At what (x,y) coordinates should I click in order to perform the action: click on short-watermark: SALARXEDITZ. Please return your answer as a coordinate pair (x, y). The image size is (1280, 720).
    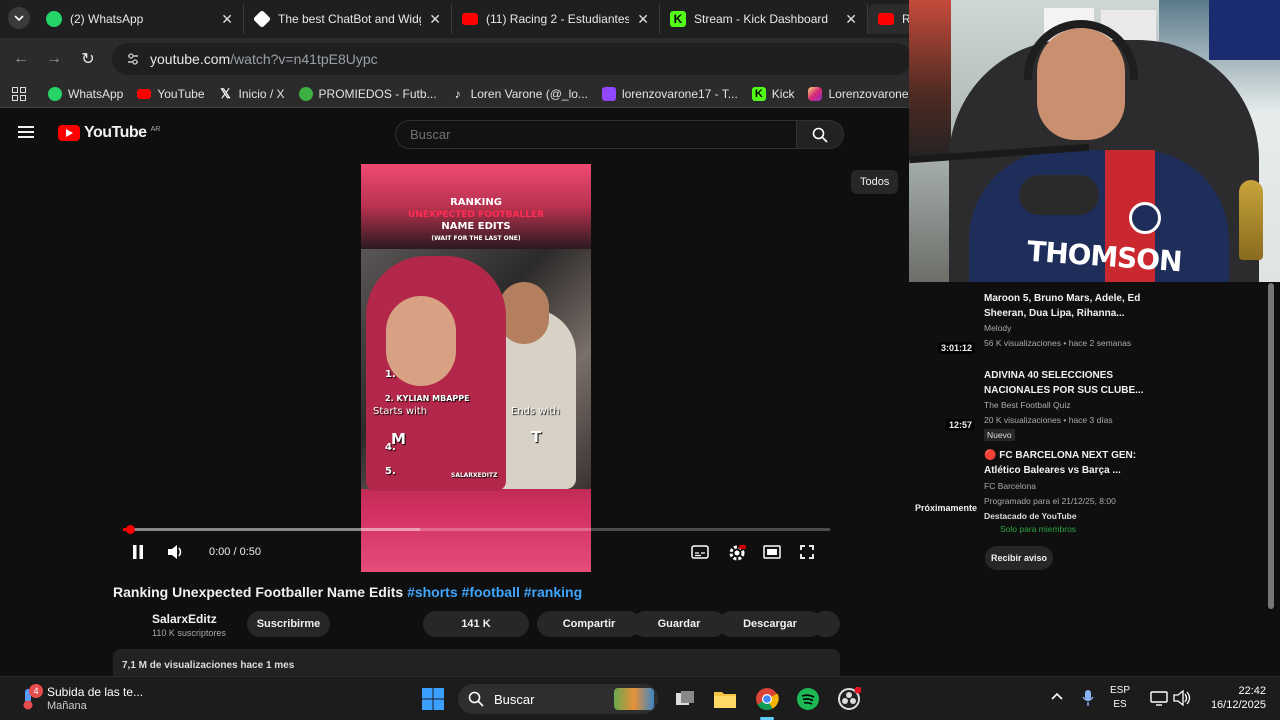
    Looking at the image, I should click on (474, 475).